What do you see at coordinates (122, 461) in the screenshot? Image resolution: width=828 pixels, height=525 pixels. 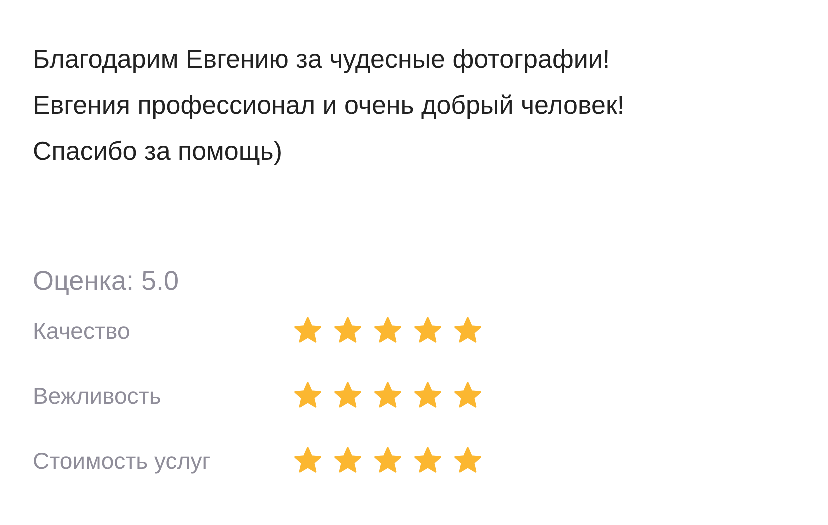 I see `criterion-label: Стоимость услуг` at bounding box center [122, 461].